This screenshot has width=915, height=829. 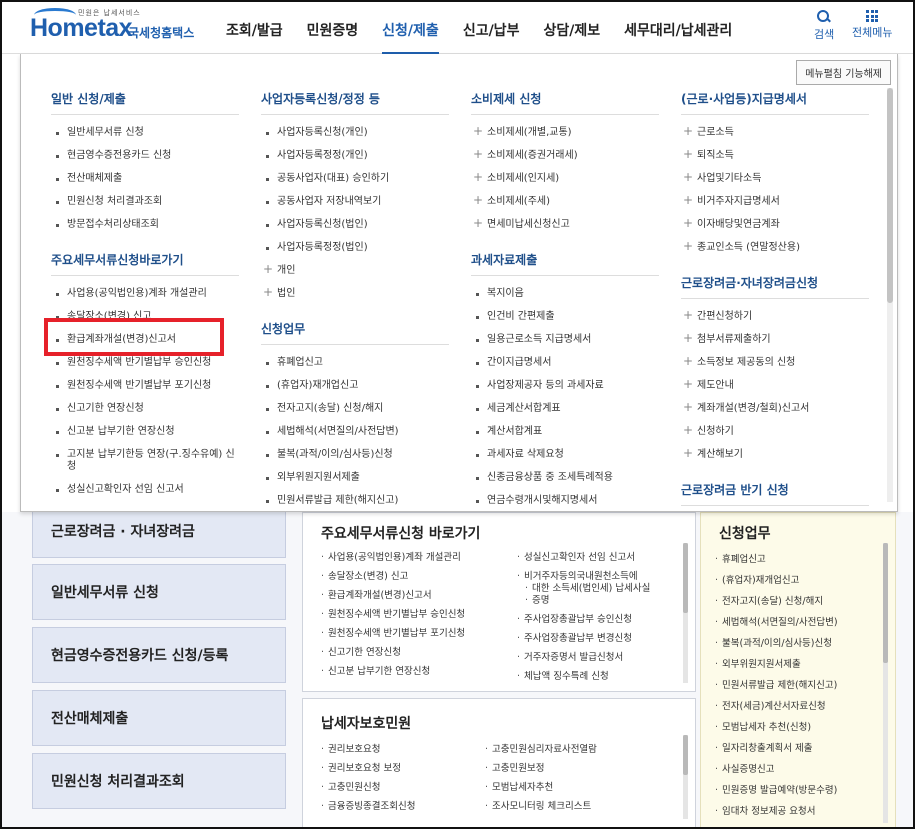 What do you see at coordinates (355, 500) in the screenshot?
I see `menu-item: 민원서류발급 제한(해지신고)` at bounding box center [355, 500].